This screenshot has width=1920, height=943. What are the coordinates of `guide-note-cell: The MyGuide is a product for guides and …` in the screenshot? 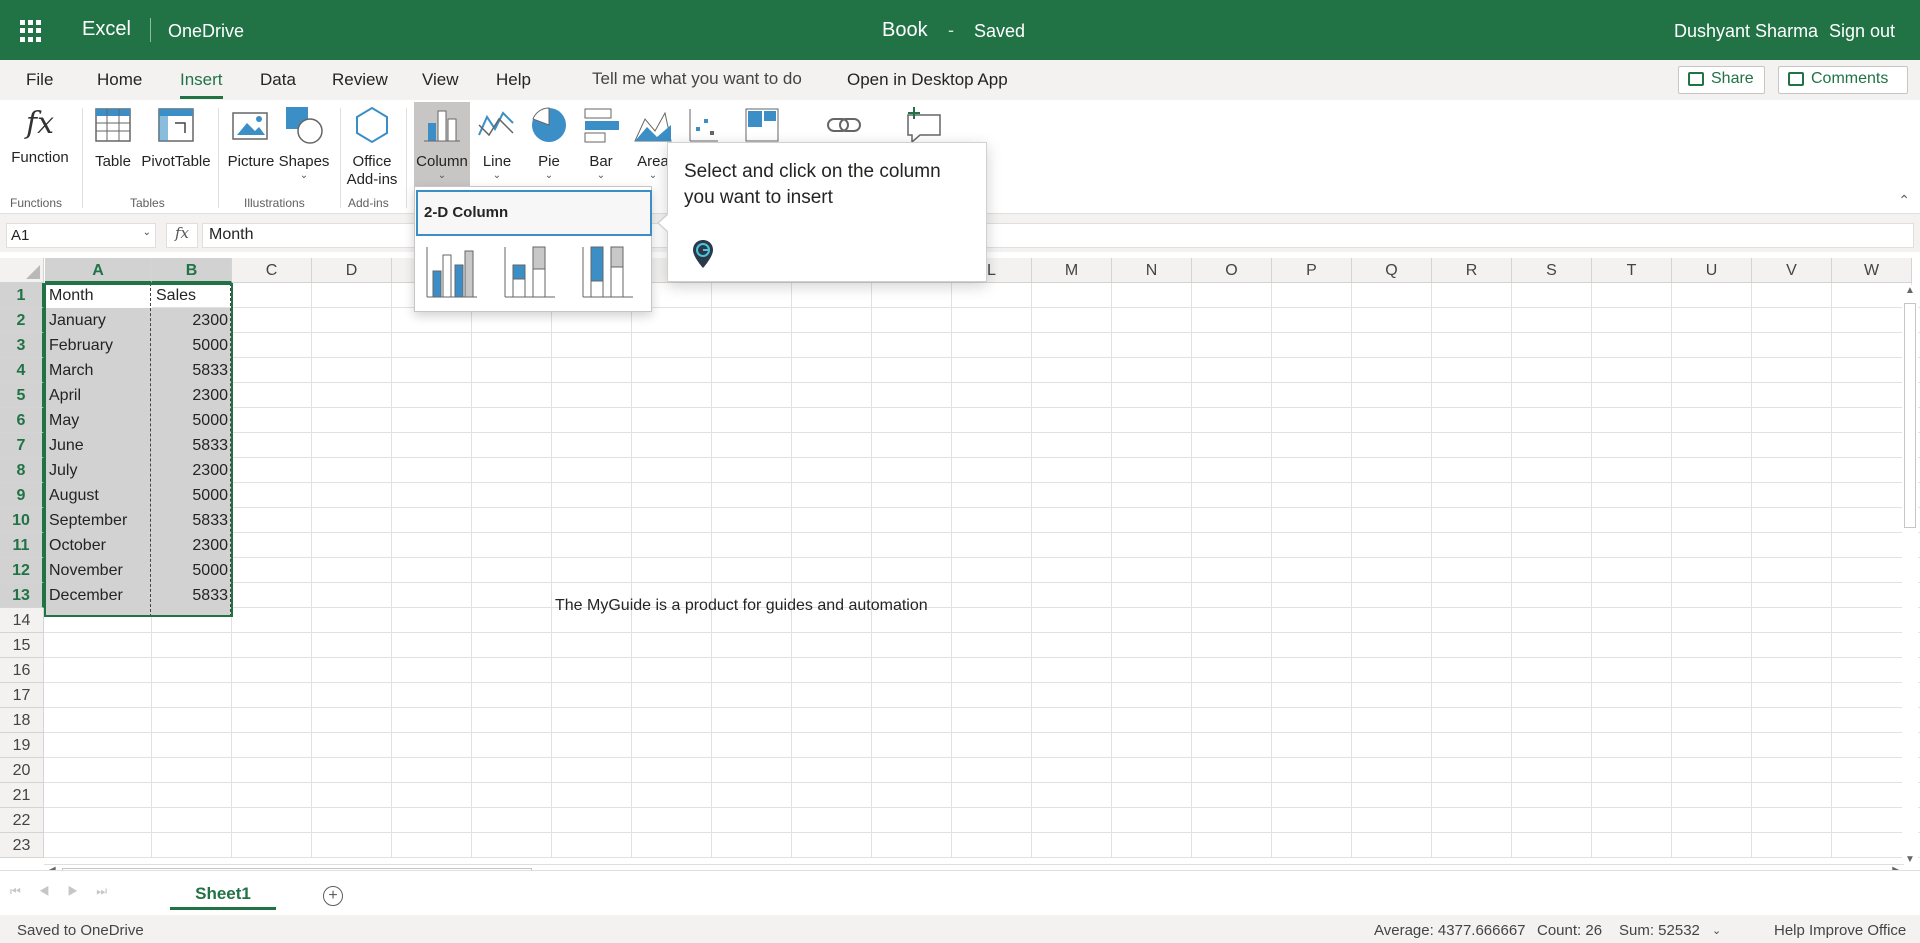 It's located at (741, 606).